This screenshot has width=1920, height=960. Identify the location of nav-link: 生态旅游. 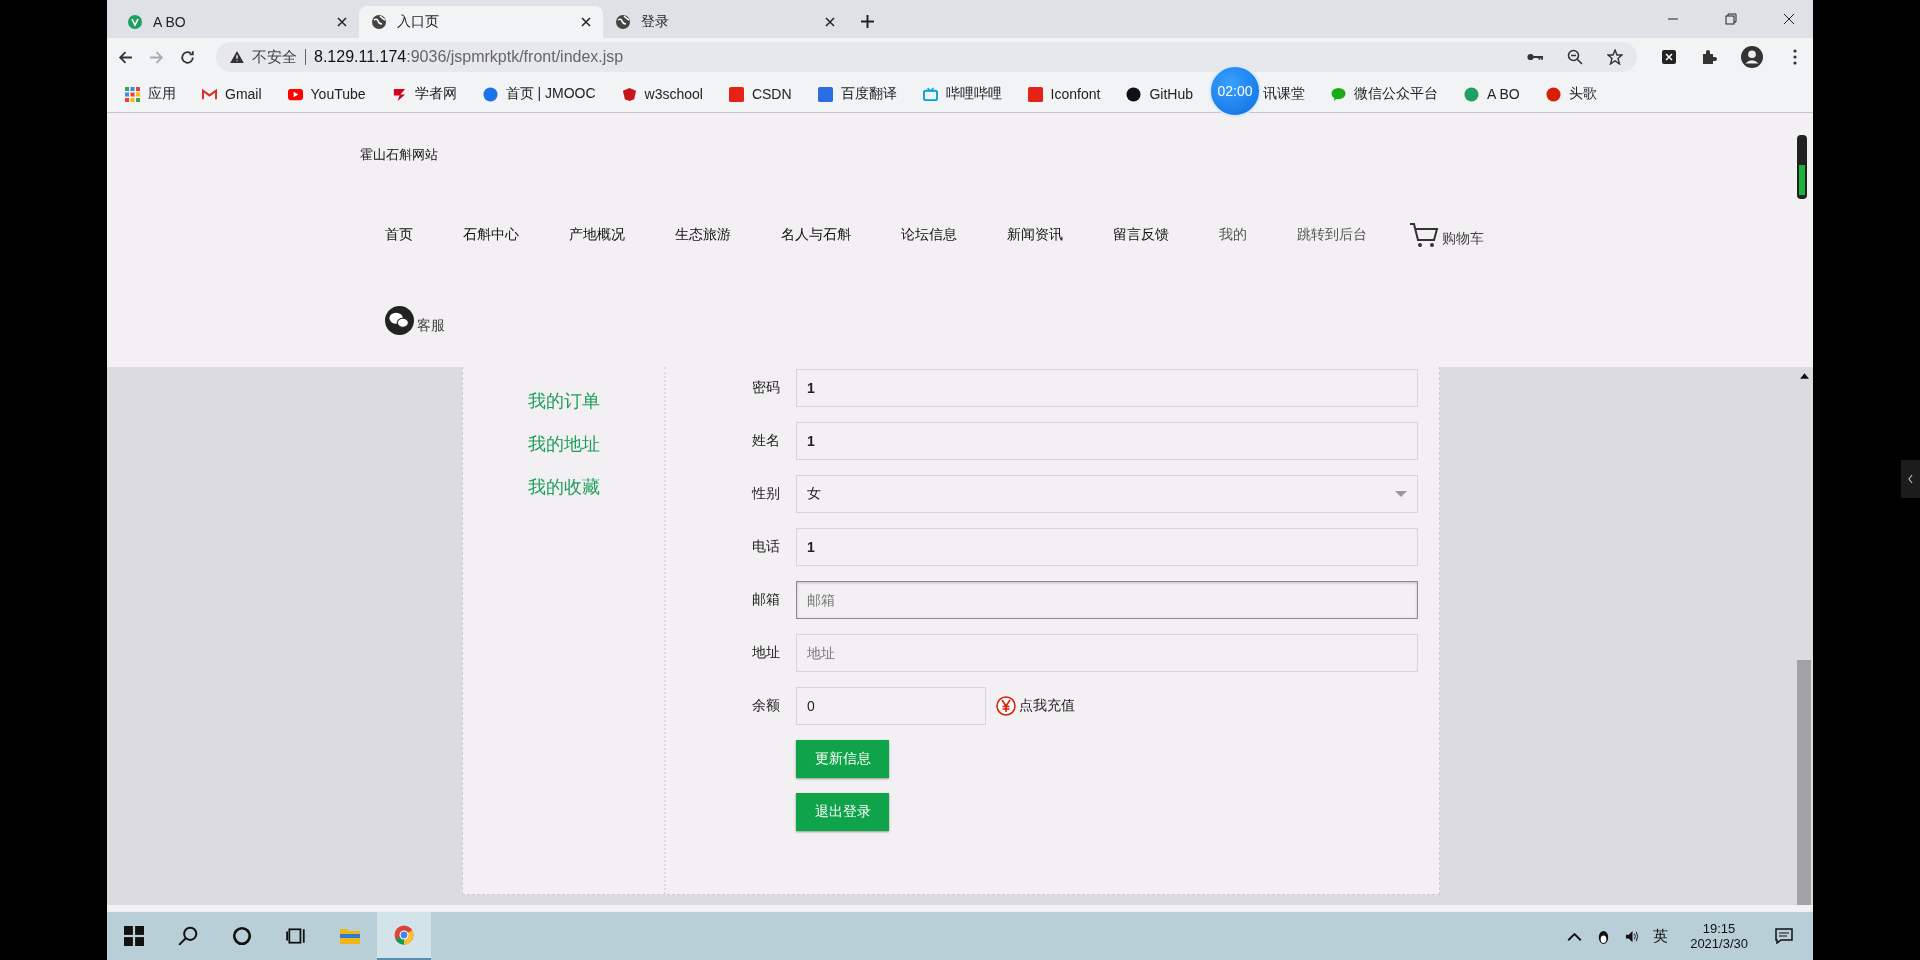
(703, 235).